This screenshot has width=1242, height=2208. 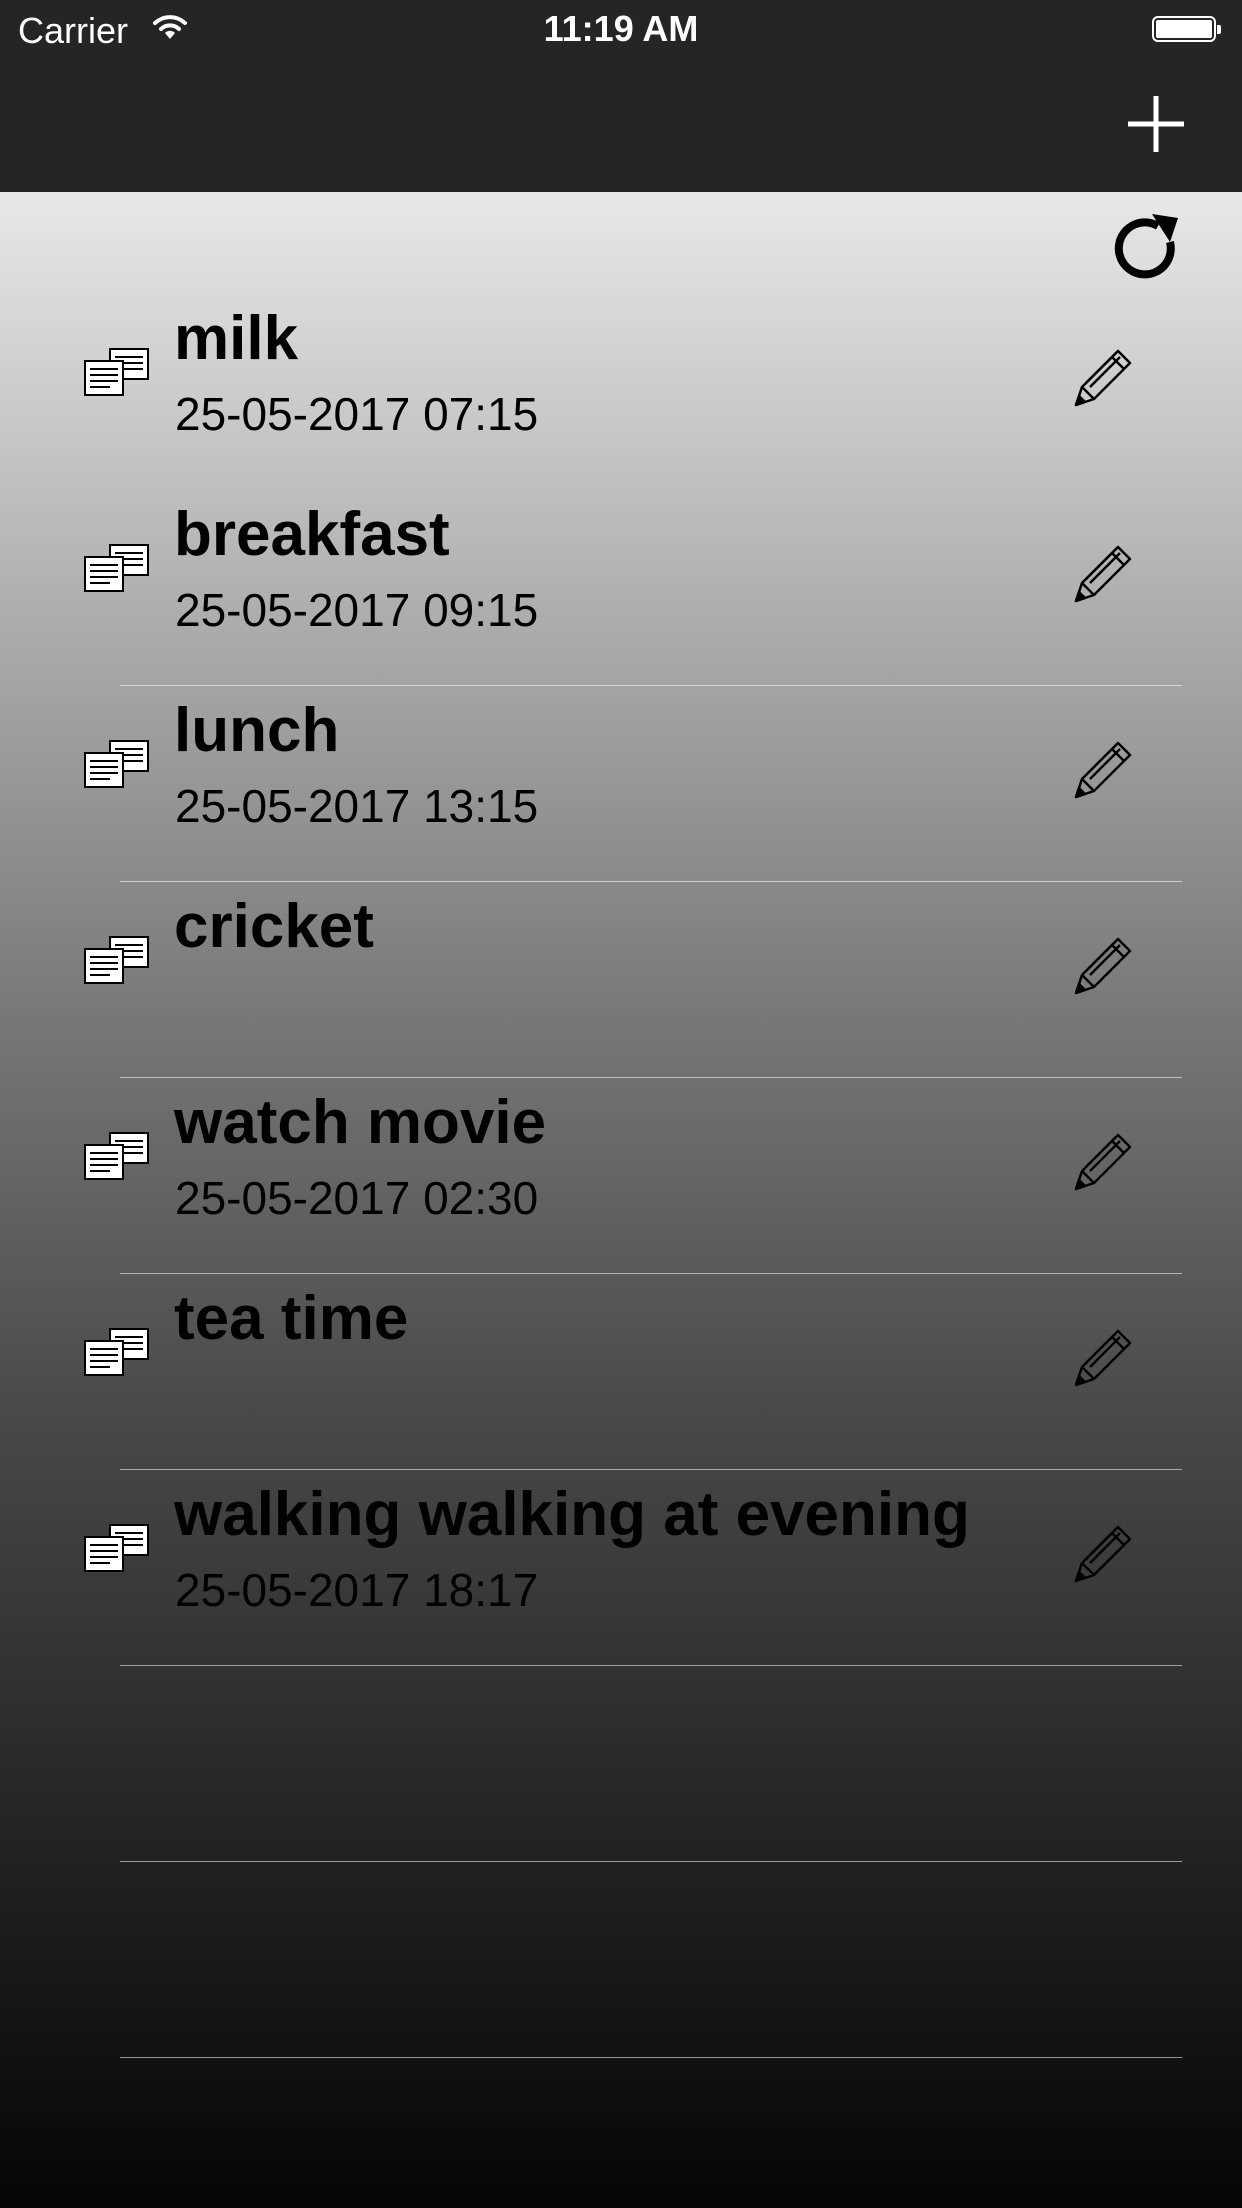 I want to click on refresh-icon, so click(x=1146, y=246).